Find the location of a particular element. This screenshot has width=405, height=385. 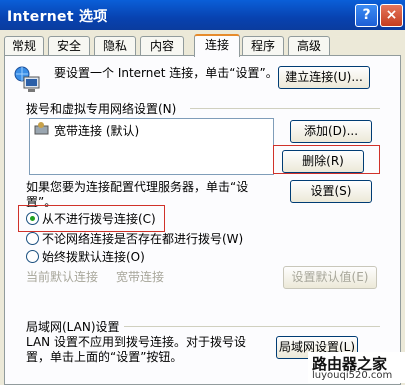

option-dial-whenever: 不论网络连接是否存在都进行拨号(W) is located at coordinates (142, 238).